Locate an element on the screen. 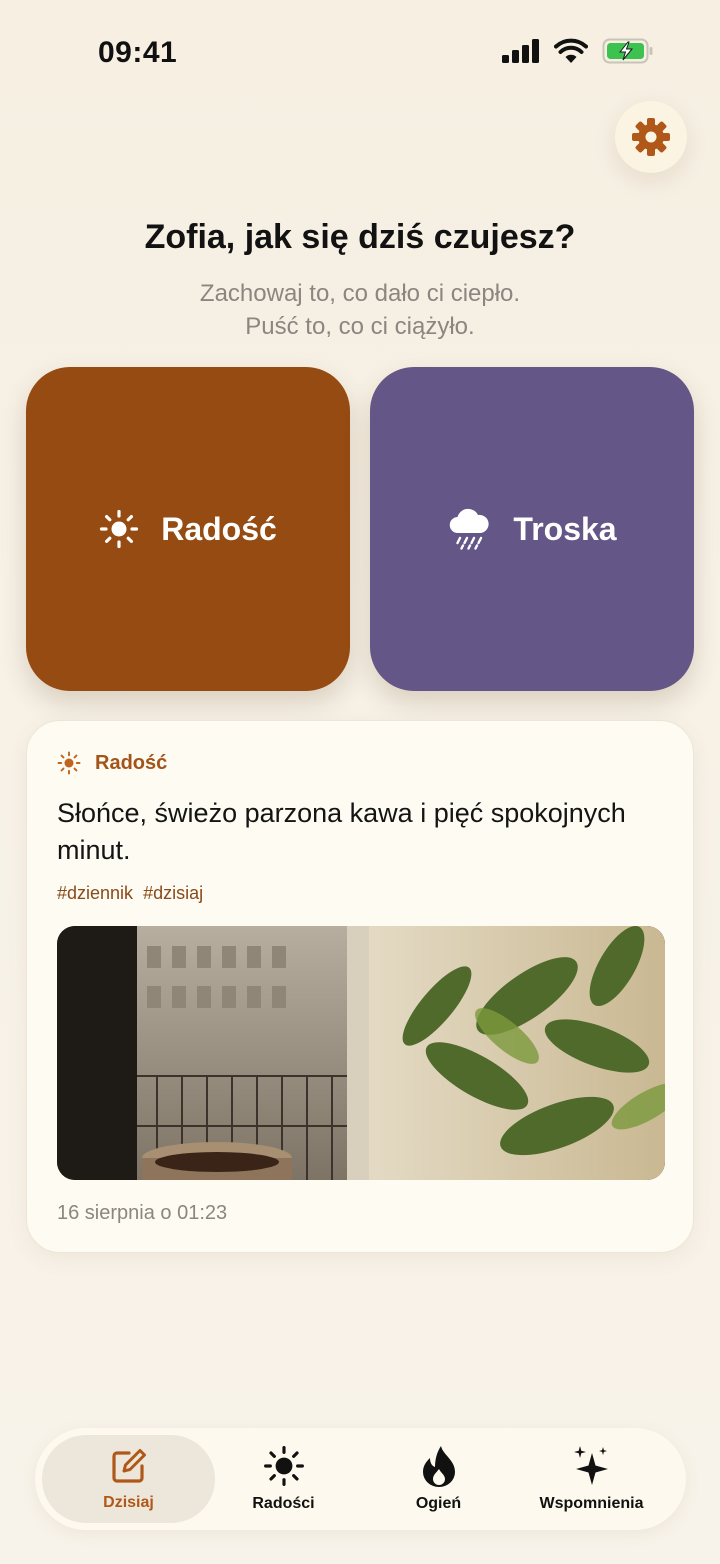 The image size is (720, 1564). subtitle-line-2: Puść to, co ci ciążyło. is located at coordinates (360, 326).